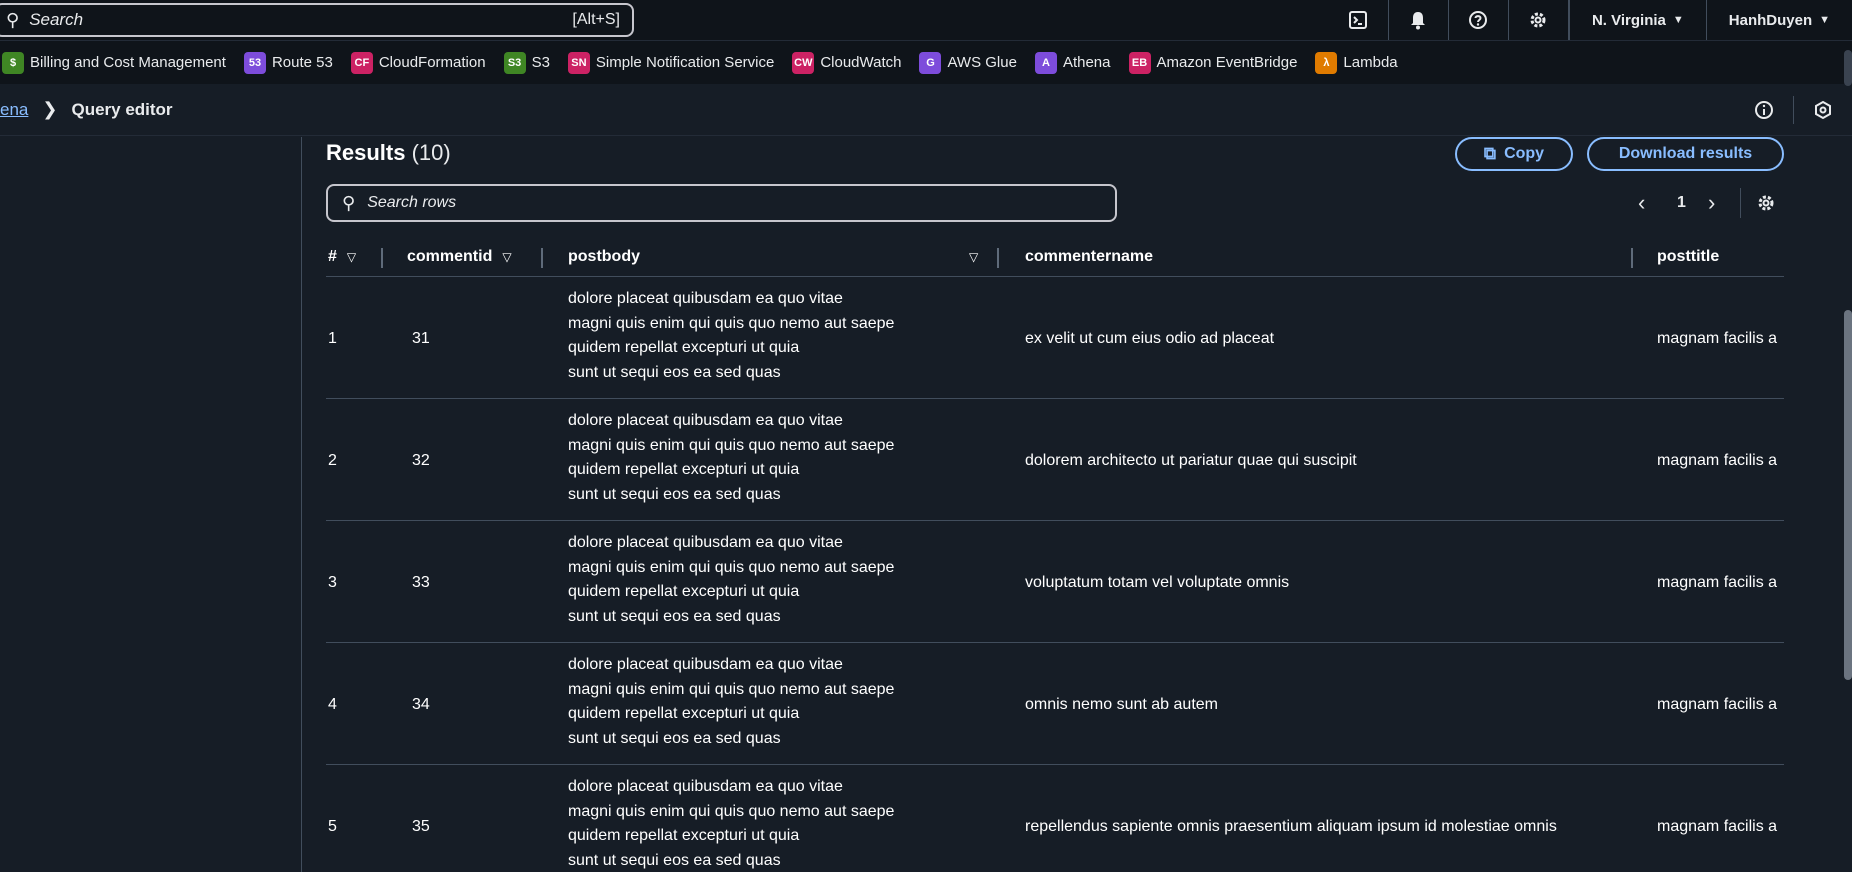 This screenshot has height=872, width=1852. I want to click on info-icon, so click(1764, 110).